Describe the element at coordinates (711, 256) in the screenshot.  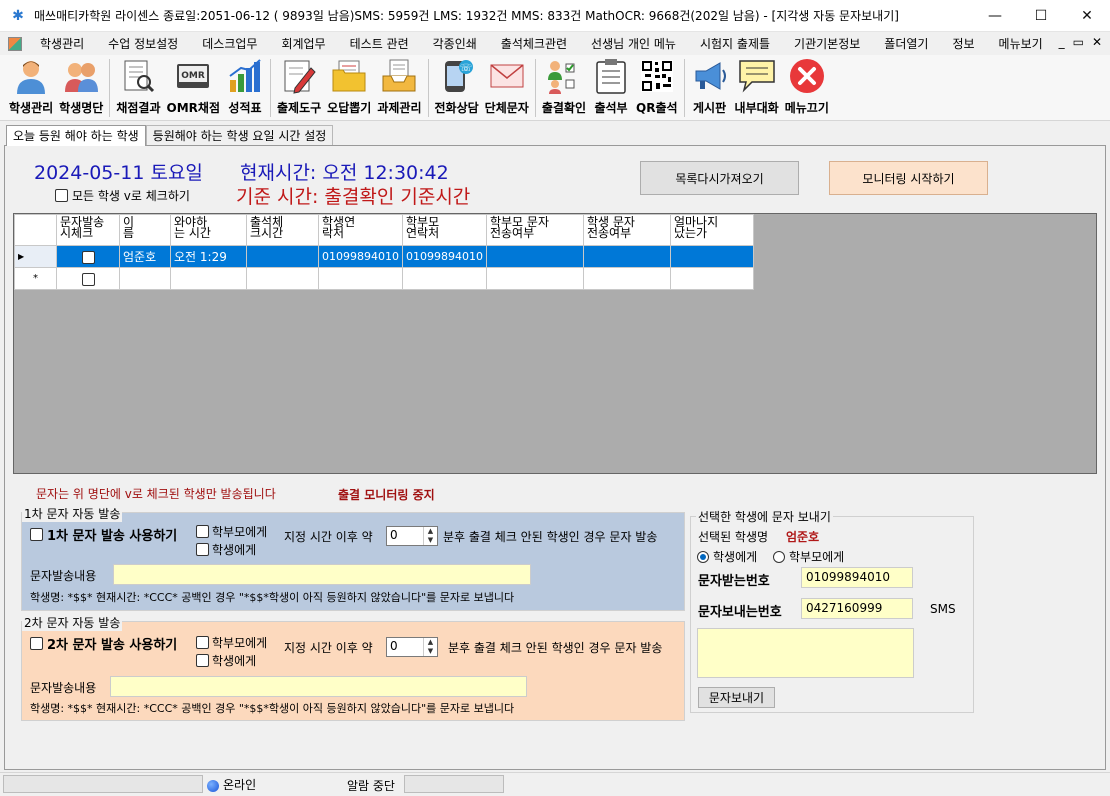
I see `cell-elapsed` at that location.